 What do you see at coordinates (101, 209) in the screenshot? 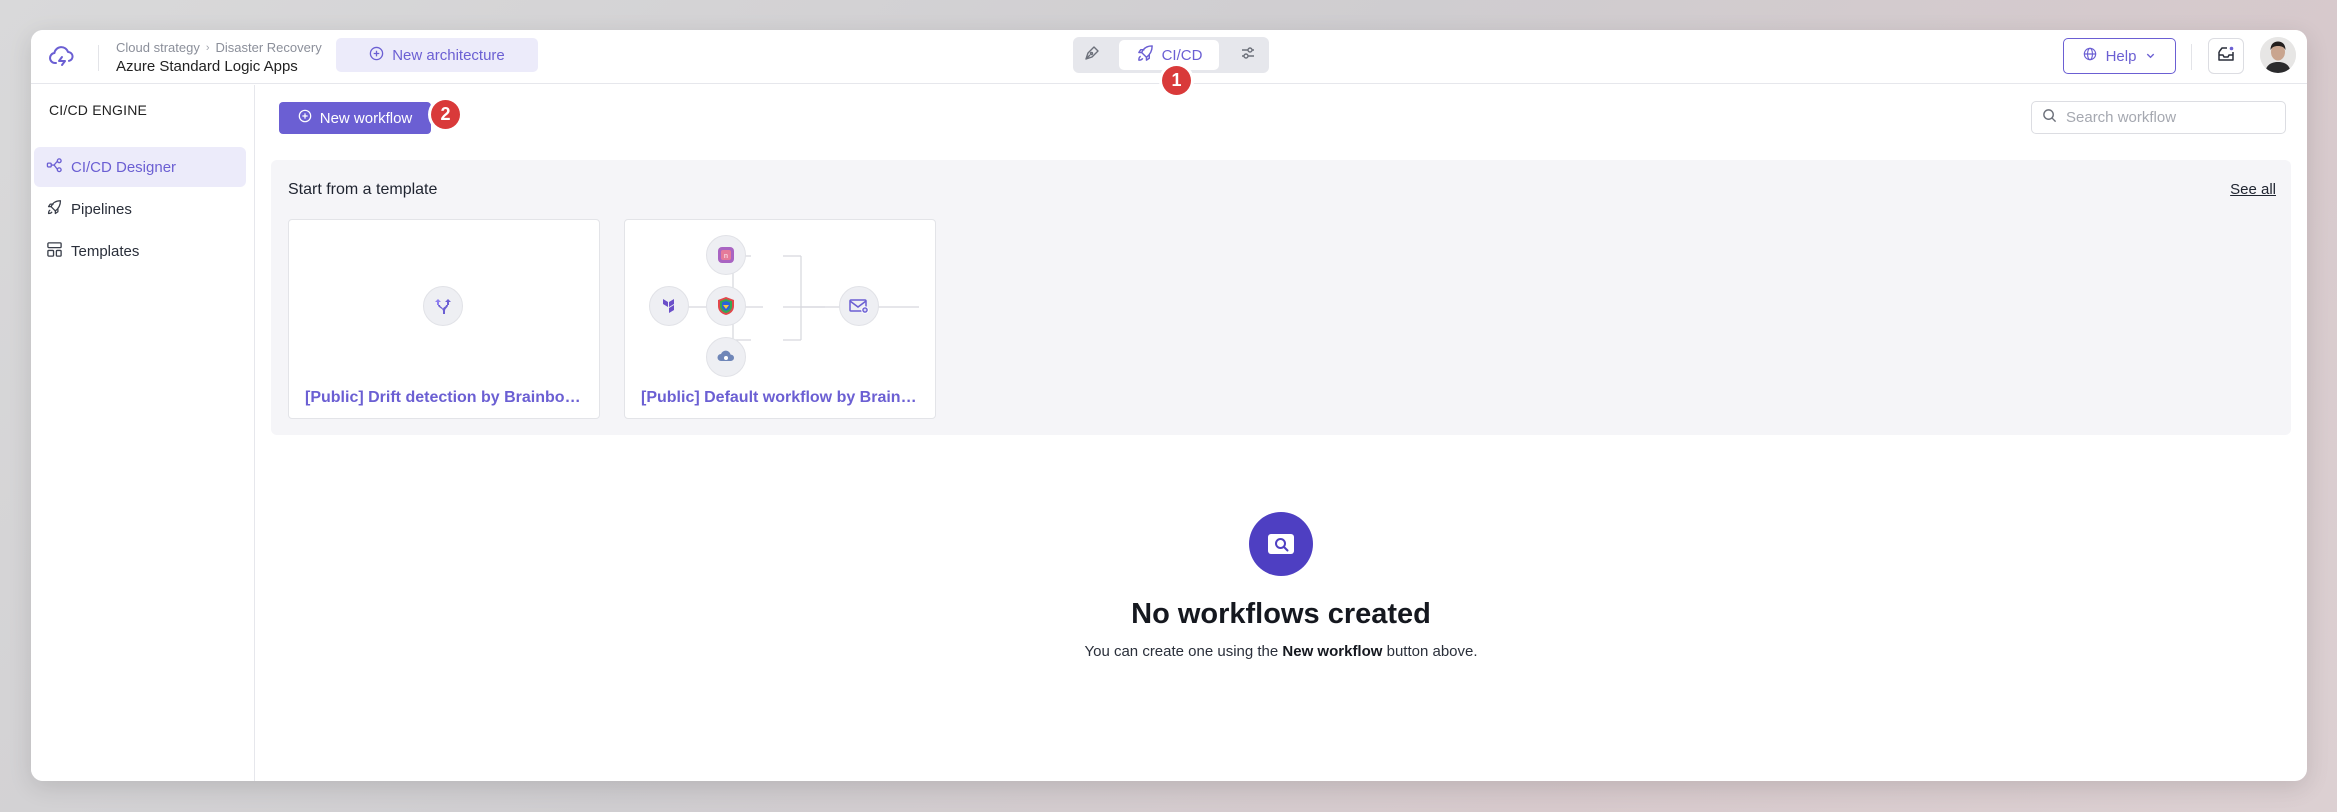
I see `sidebar-item-label: Pipelines` at bounding box center [101, 209].